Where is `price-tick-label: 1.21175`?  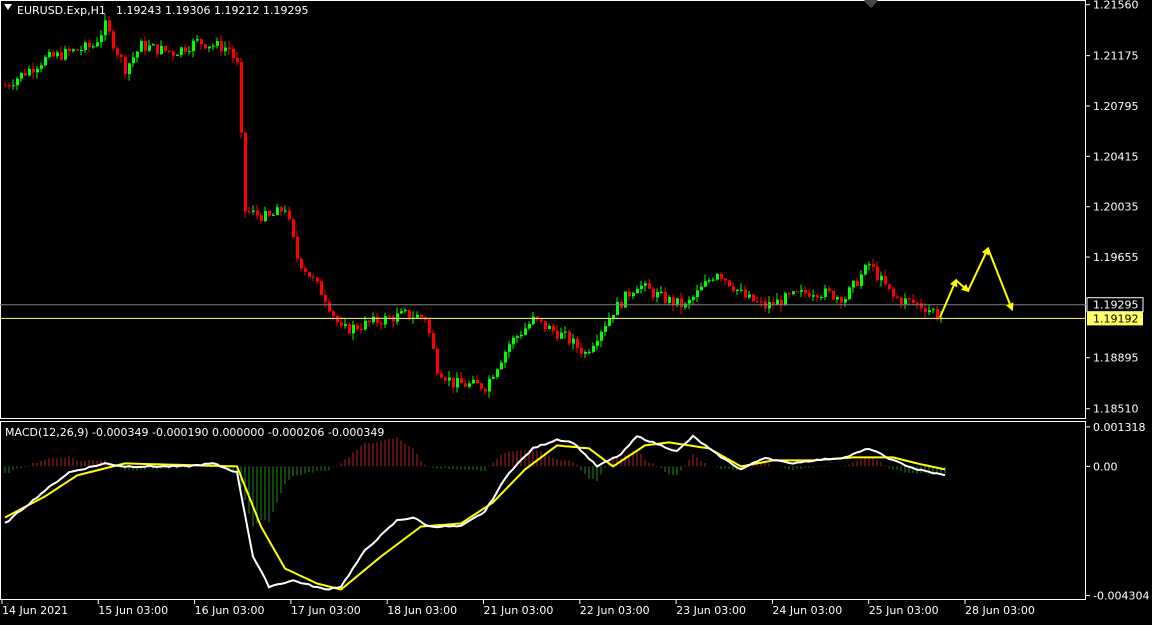
price-tick-label: 1.21175 is located at coordinates (1116, 56).